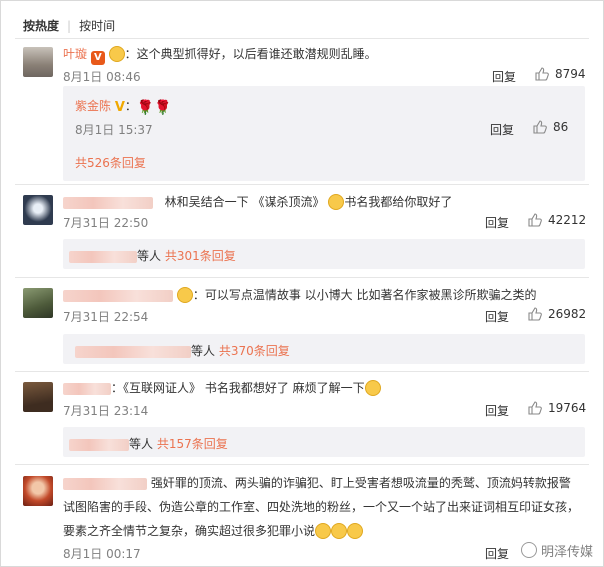 The width and height of the screenshot is (604, 567). What do you see at coordinates (567, 408) in the screenshot?
I see `like-count: 19764` at bounding box center [567, 408].